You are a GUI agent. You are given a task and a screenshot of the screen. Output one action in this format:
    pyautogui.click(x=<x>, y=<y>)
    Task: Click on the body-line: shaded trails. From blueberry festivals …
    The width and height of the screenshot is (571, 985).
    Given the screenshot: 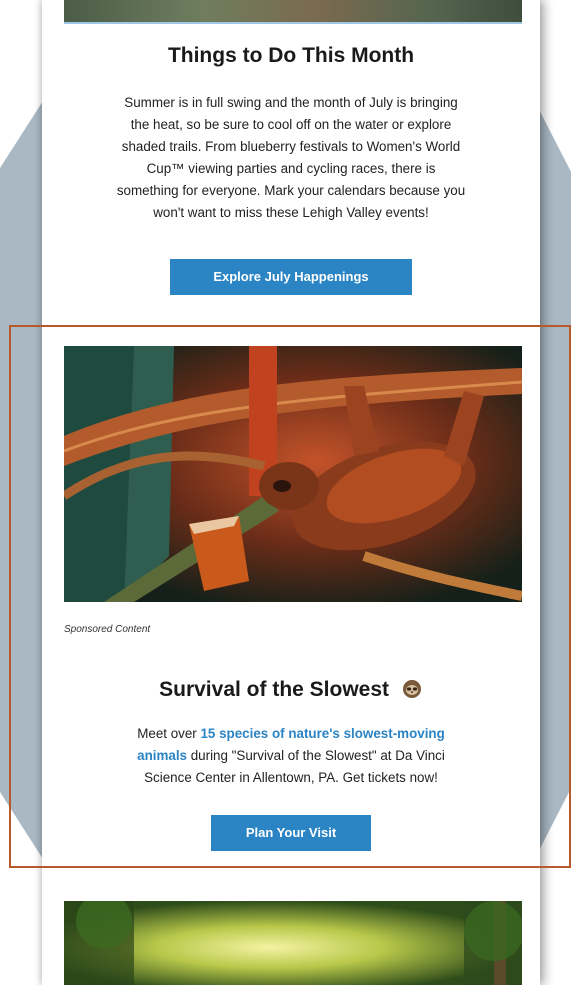 What is the action you would take?
    pyautogui.click(x=291, y=146)
    